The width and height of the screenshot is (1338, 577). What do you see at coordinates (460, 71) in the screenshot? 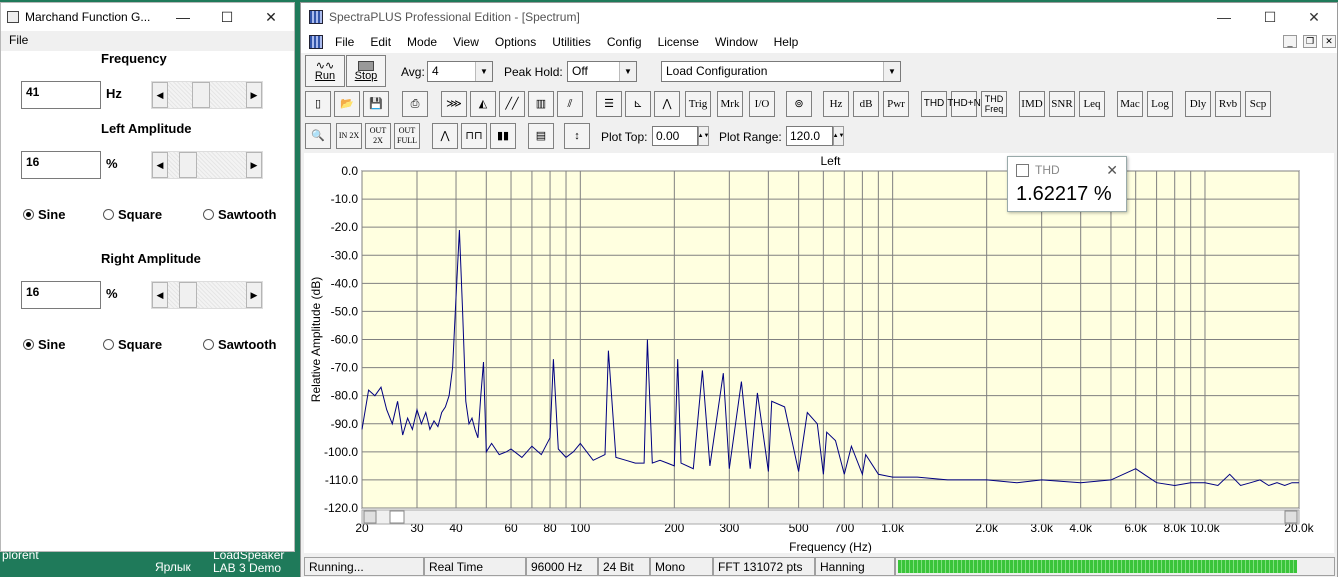
I see `avg-select: 4 ▼` at bounding box center [460, 71].